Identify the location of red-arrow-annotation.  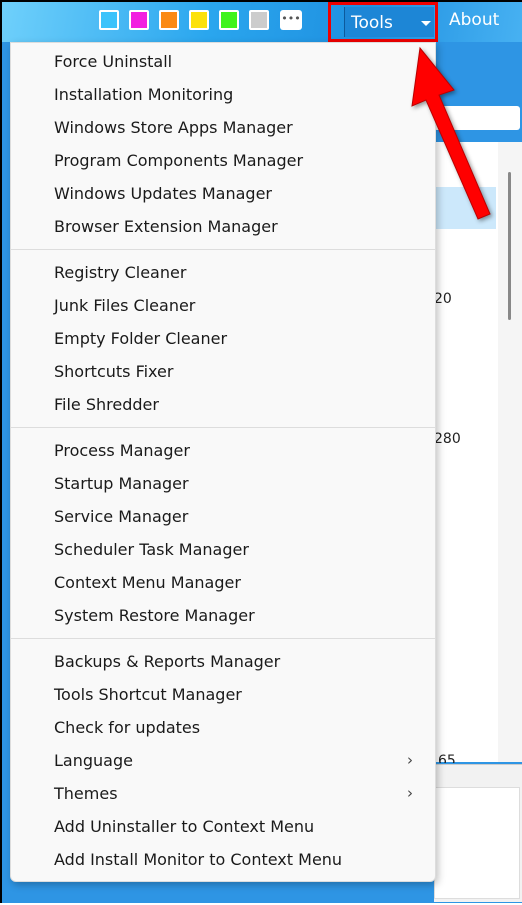
(451, 133).